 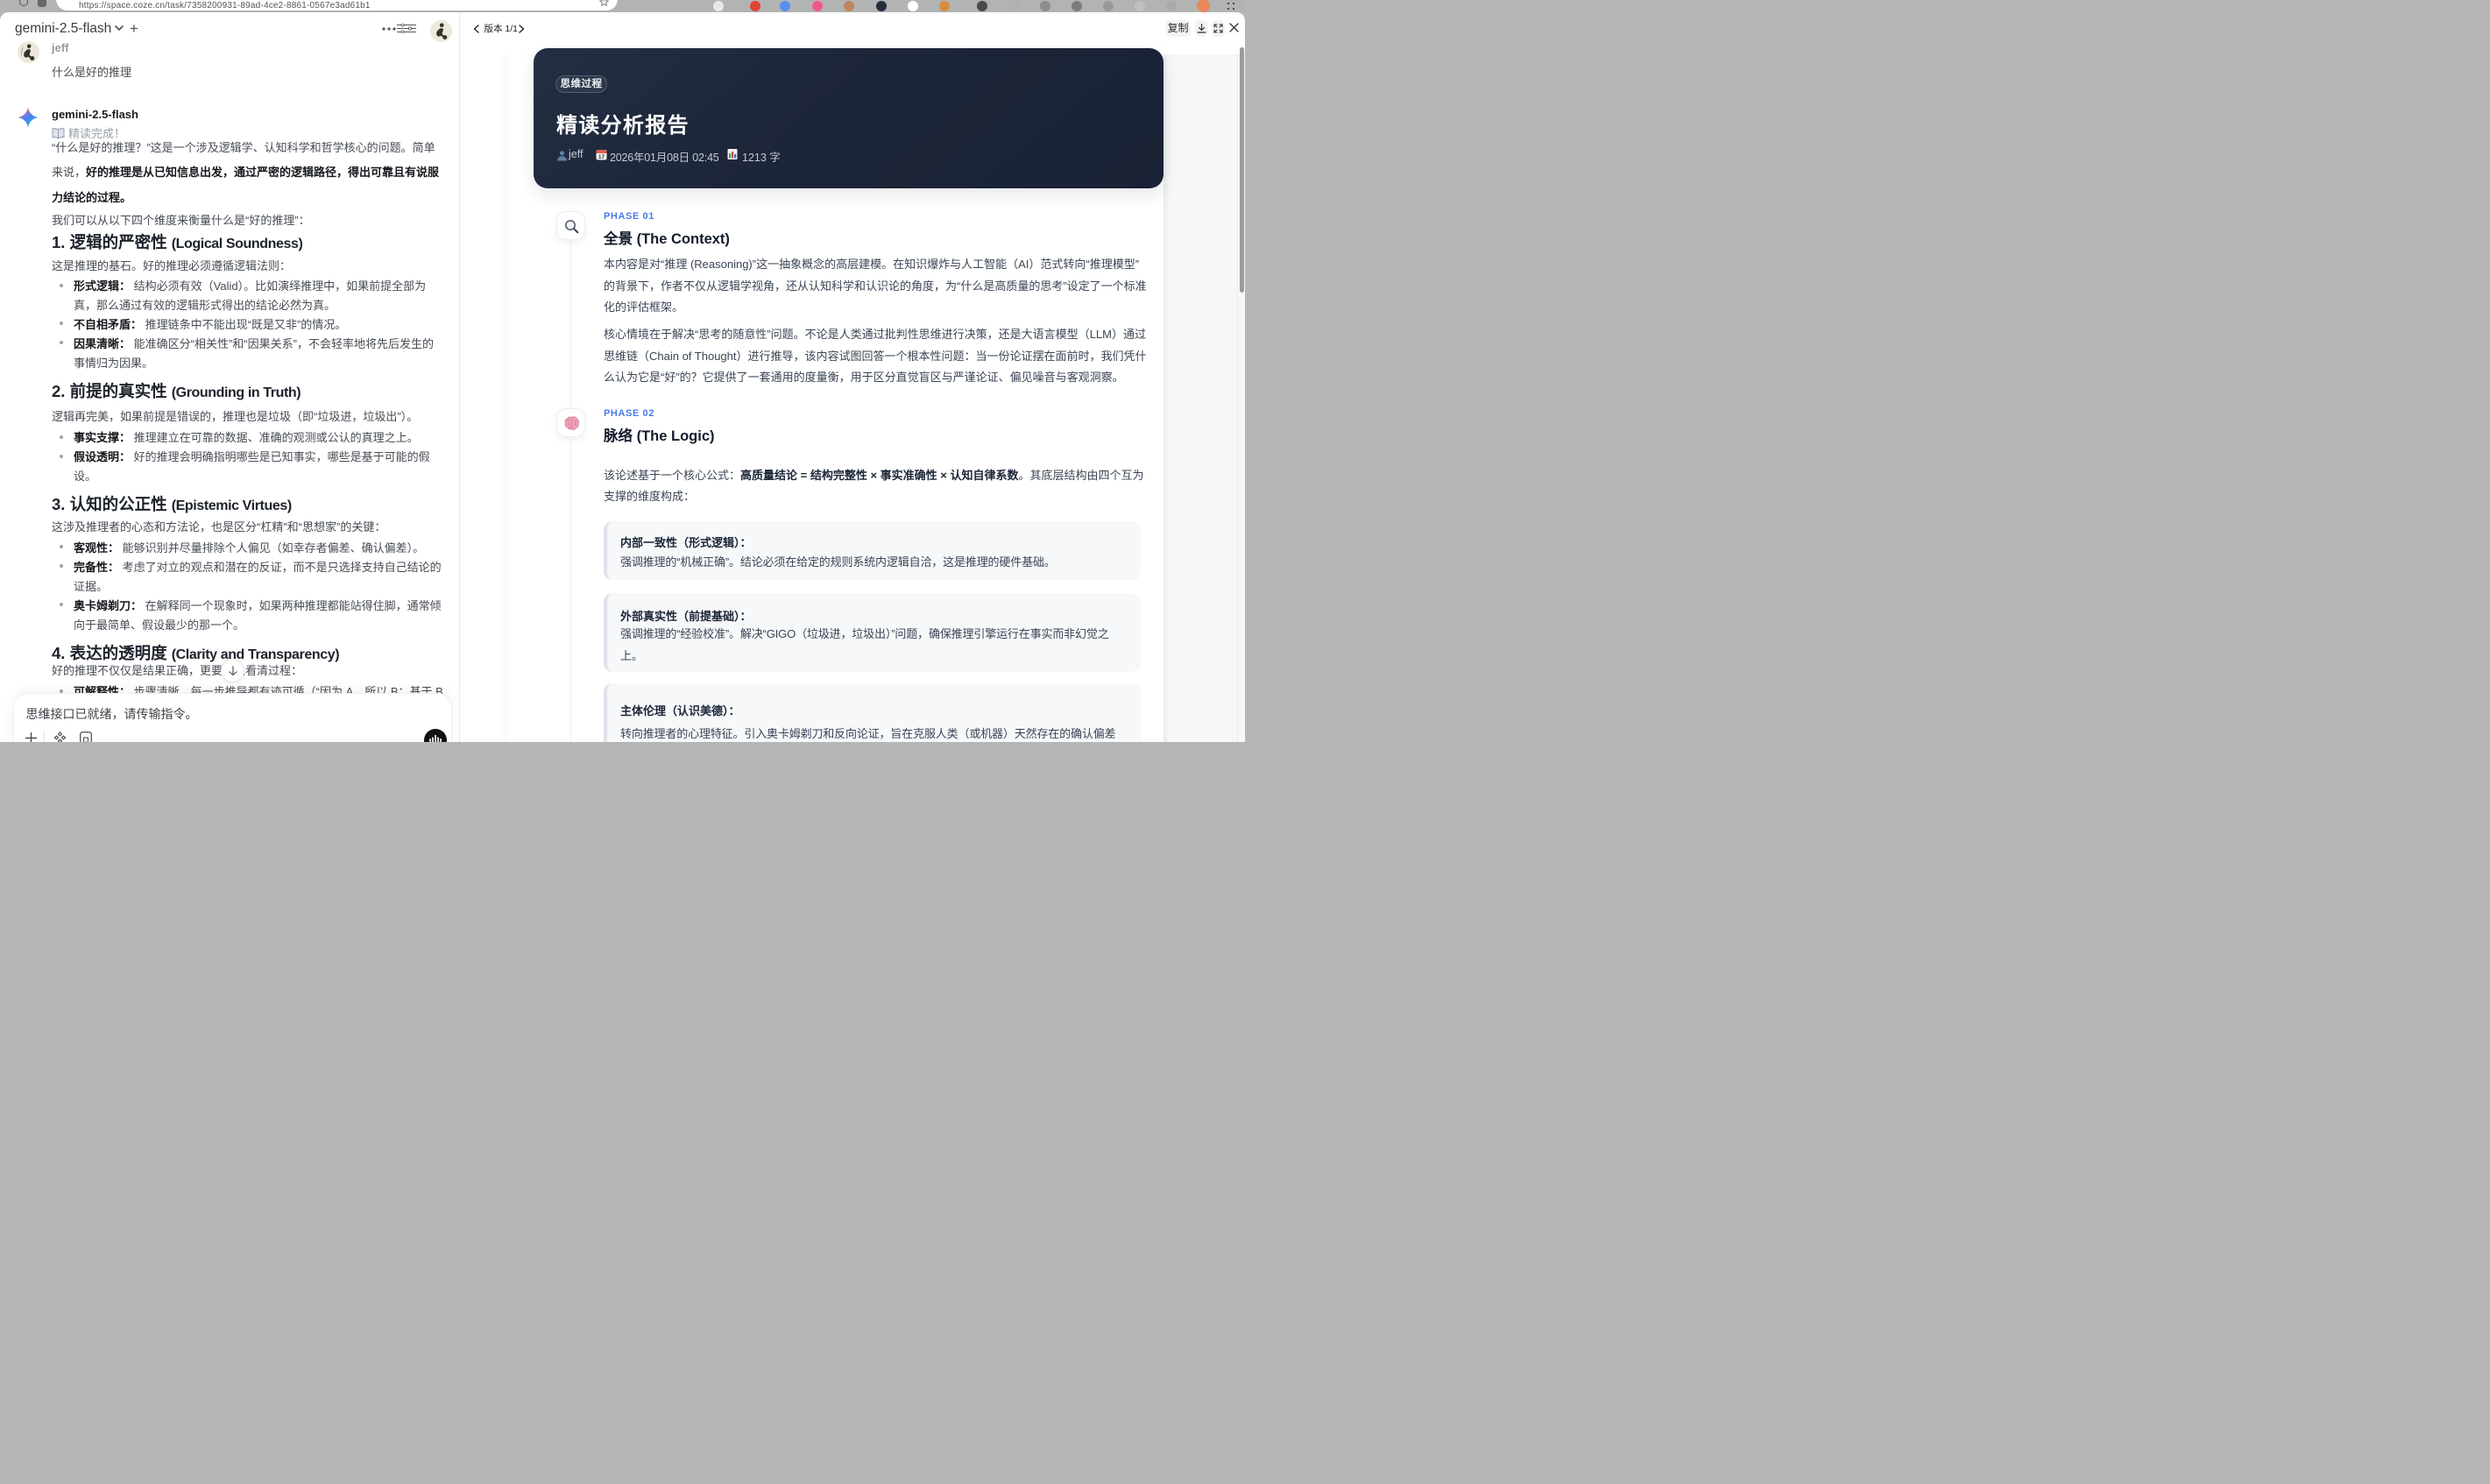 What do you see at coordinates (602, 157) in the screenshot?
I see `svg-text: 17` at bounding box center [602, 157].